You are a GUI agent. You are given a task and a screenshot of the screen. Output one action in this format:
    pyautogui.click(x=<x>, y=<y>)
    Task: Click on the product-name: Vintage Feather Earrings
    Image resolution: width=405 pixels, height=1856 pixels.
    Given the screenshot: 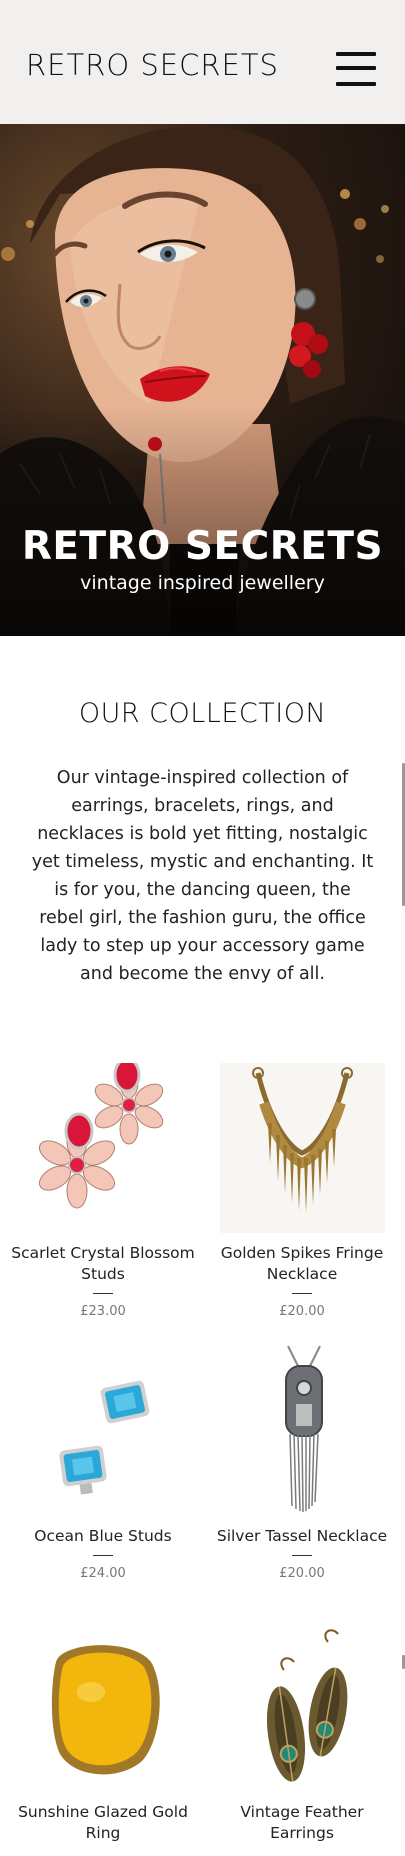 What is the action you would take?
    pyautogui.click(x=302, y=1823)
    